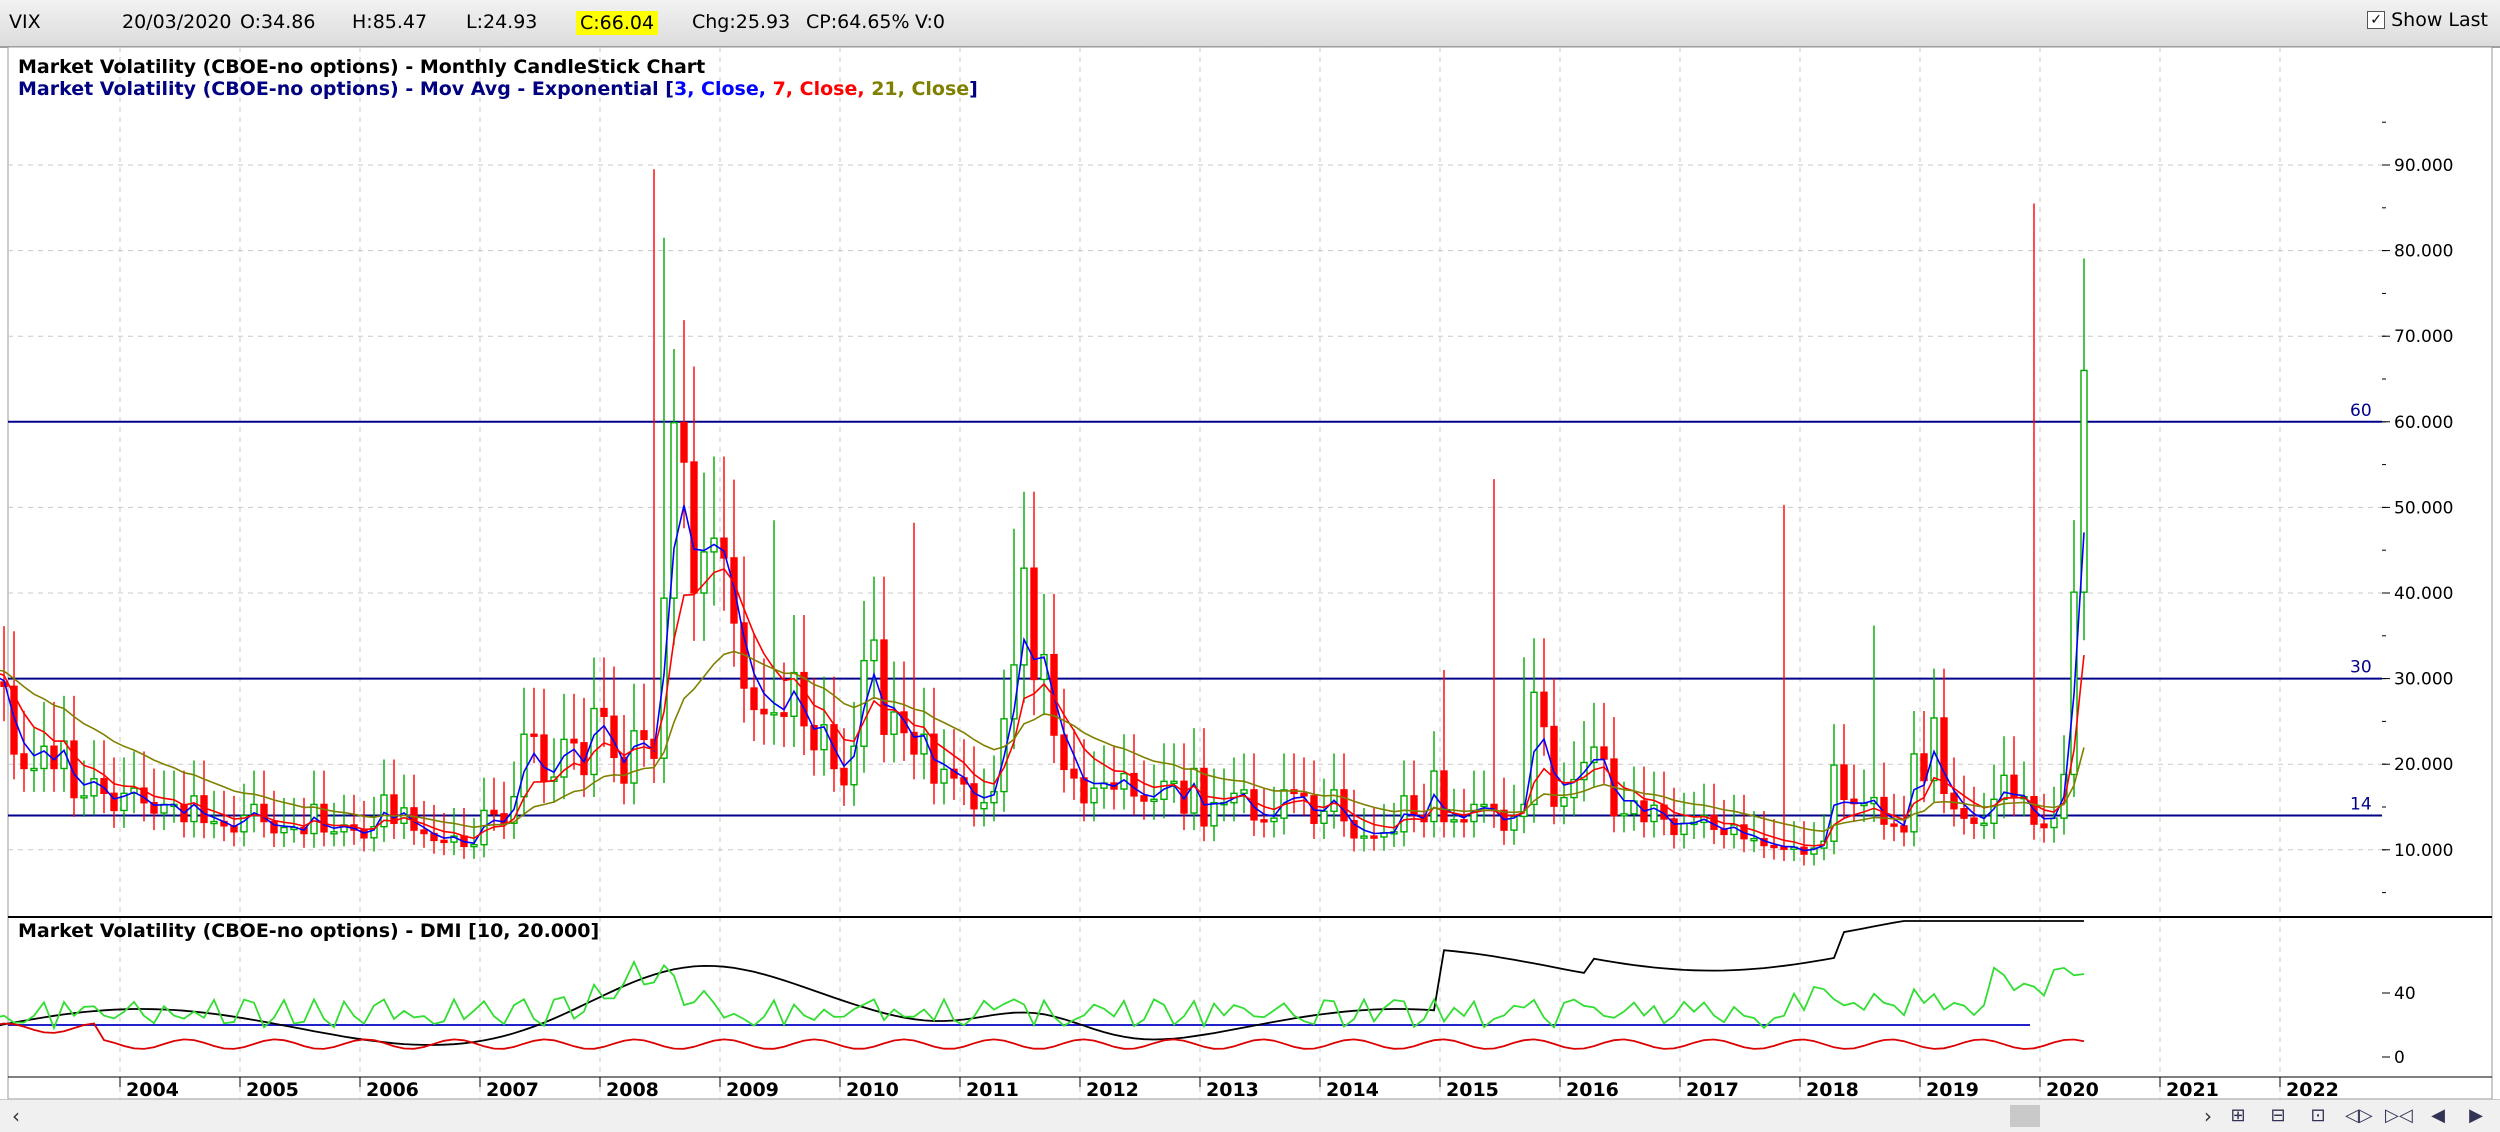  Describe the element at coordinates (2423, 166) in the screenshot. I see `price-tick-label: 90.000` at that location.